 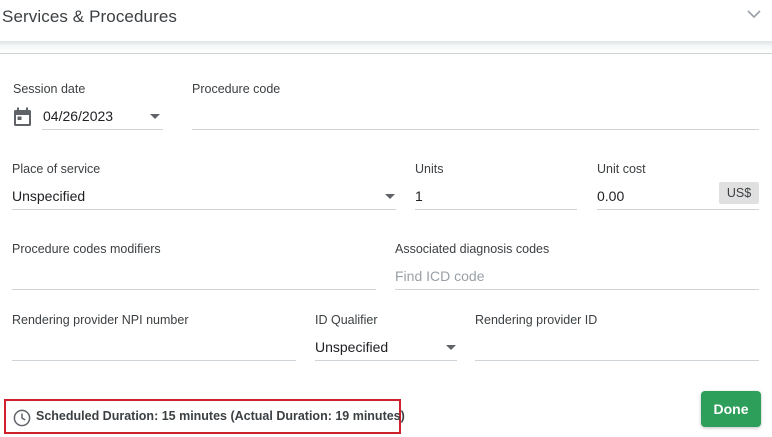 What do you see at coordinates (429, 169) in the screenshot?
I see `units-label: Units` at bounding box center [429, 169].